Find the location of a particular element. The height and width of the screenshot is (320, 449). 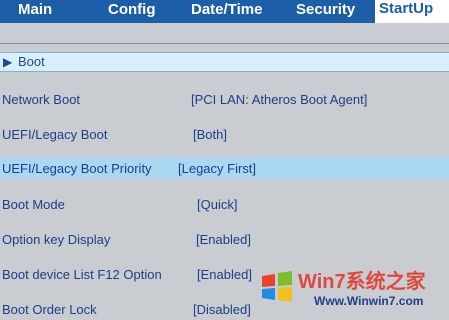

setting-name: Boot Mode is located at coordinates (33, 204).